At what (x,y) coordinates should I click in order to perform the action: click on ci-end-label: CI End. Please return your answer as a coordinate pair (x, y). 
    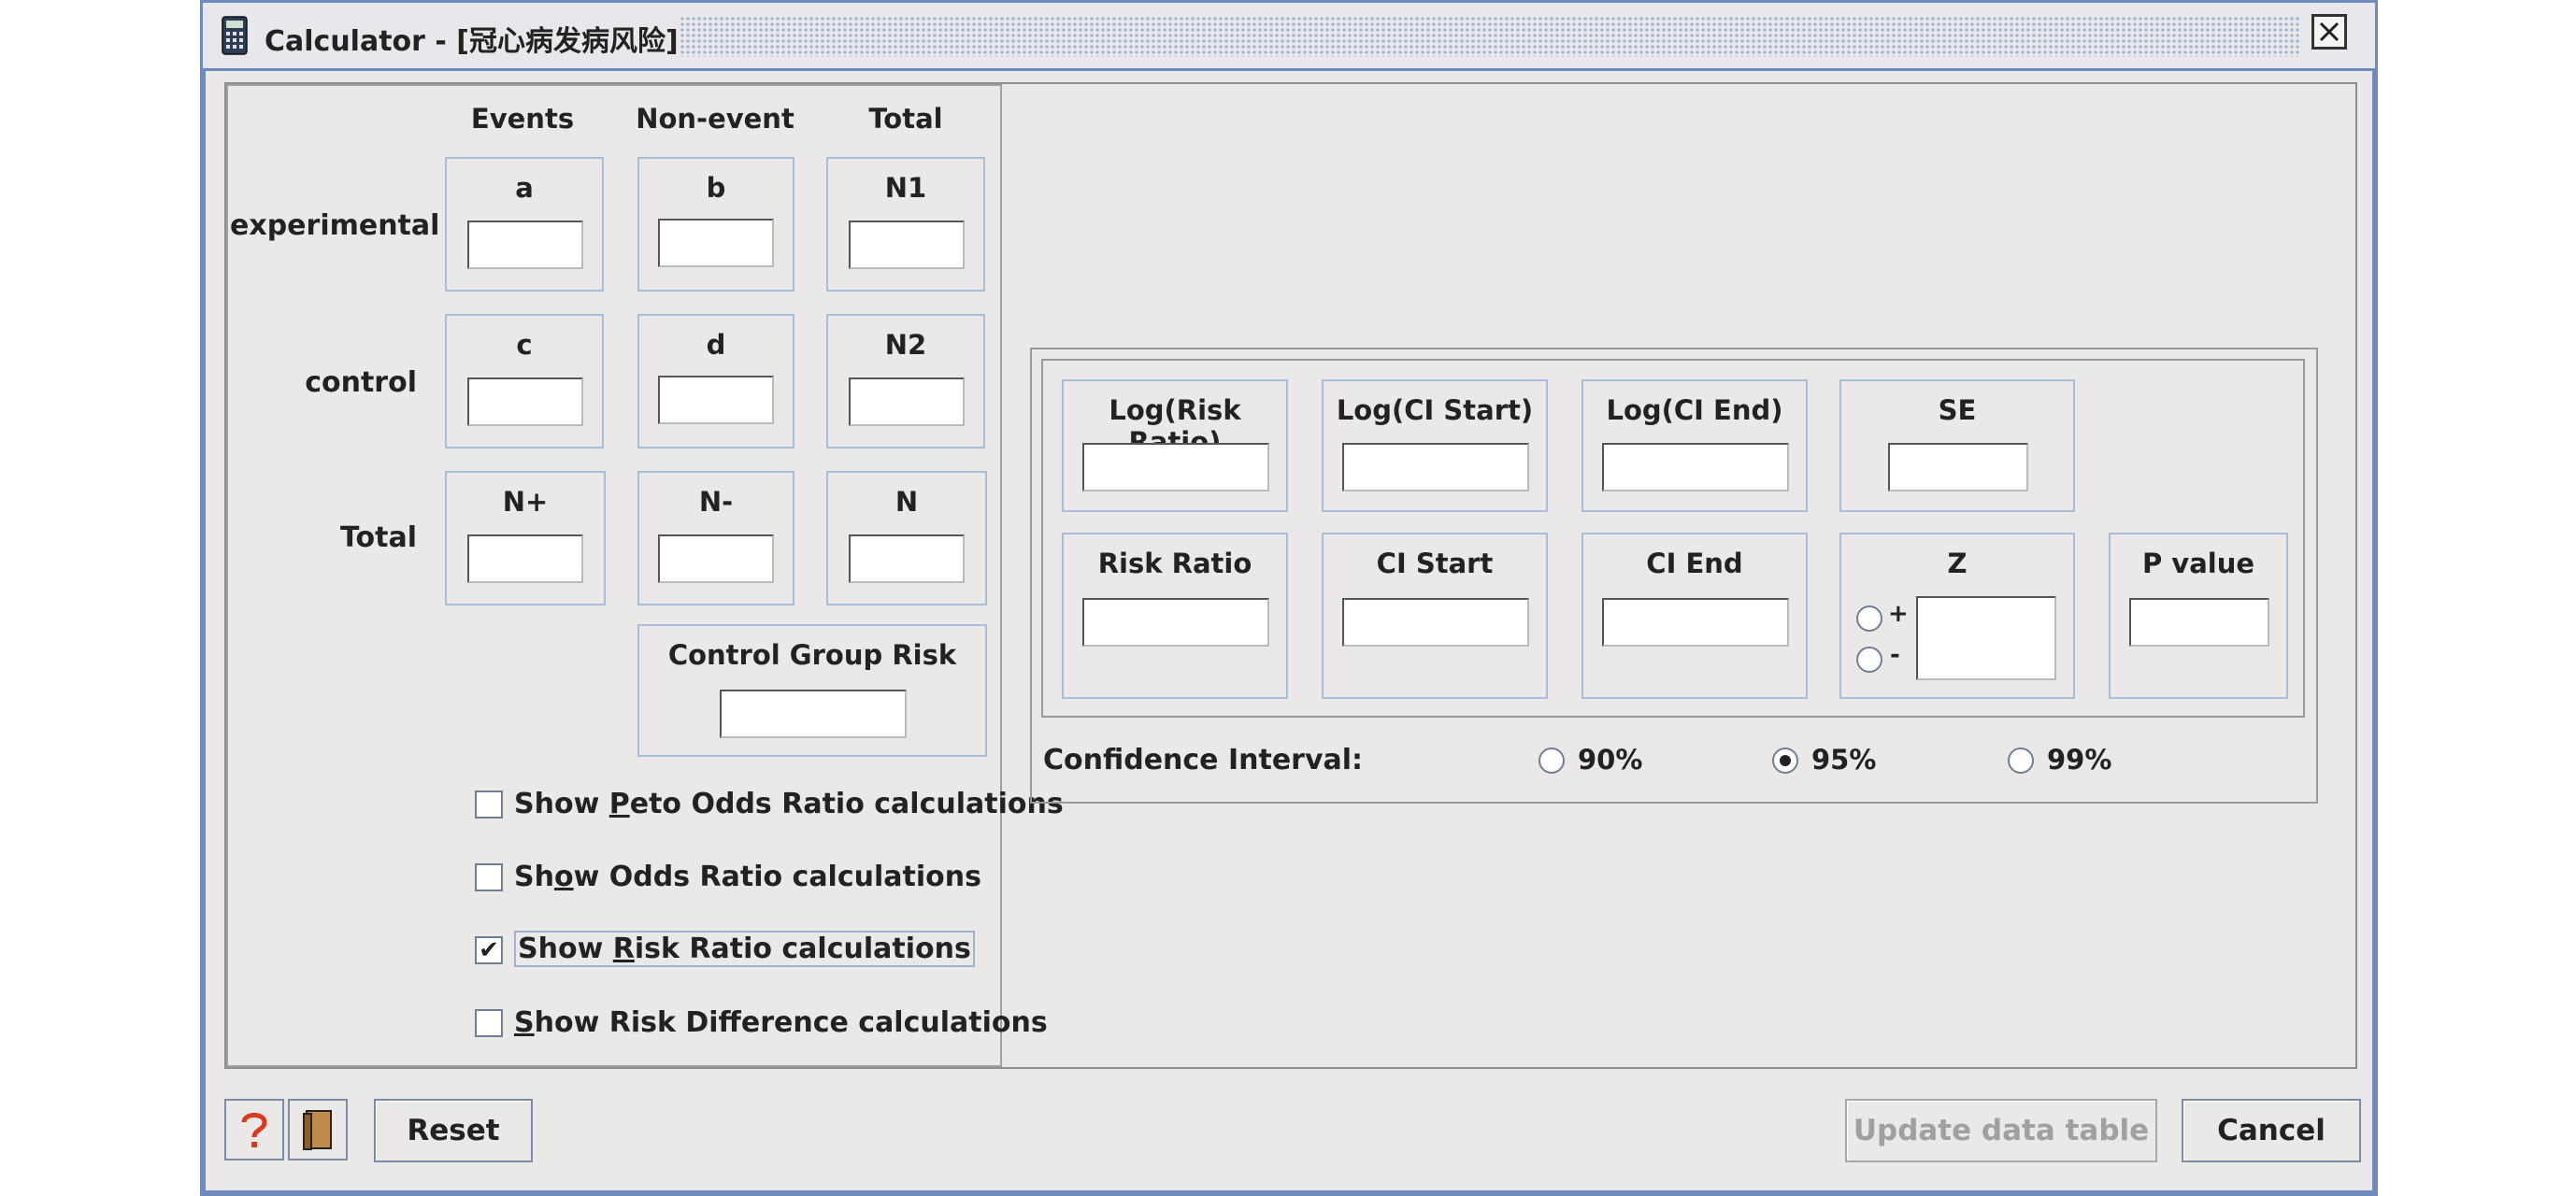
    Looking at the image, I should click on (1694, 563).